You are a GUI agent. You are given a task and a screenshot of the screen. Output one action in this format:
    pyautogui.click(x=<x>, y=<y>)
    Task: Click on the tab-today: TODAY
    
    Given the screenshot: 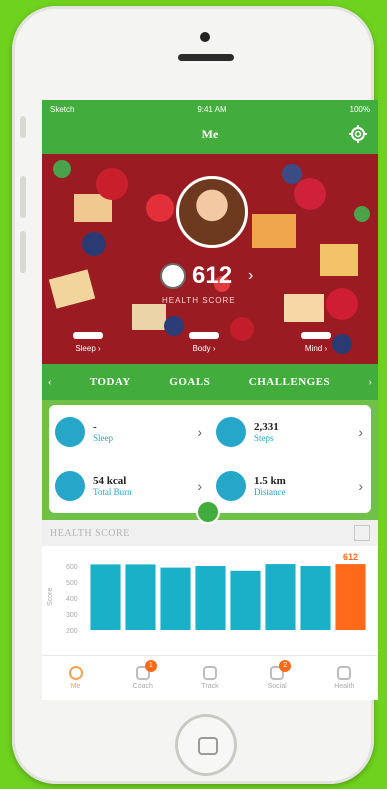 What is the action you would take?
    pyautogui.click(x=110, y=382)
    